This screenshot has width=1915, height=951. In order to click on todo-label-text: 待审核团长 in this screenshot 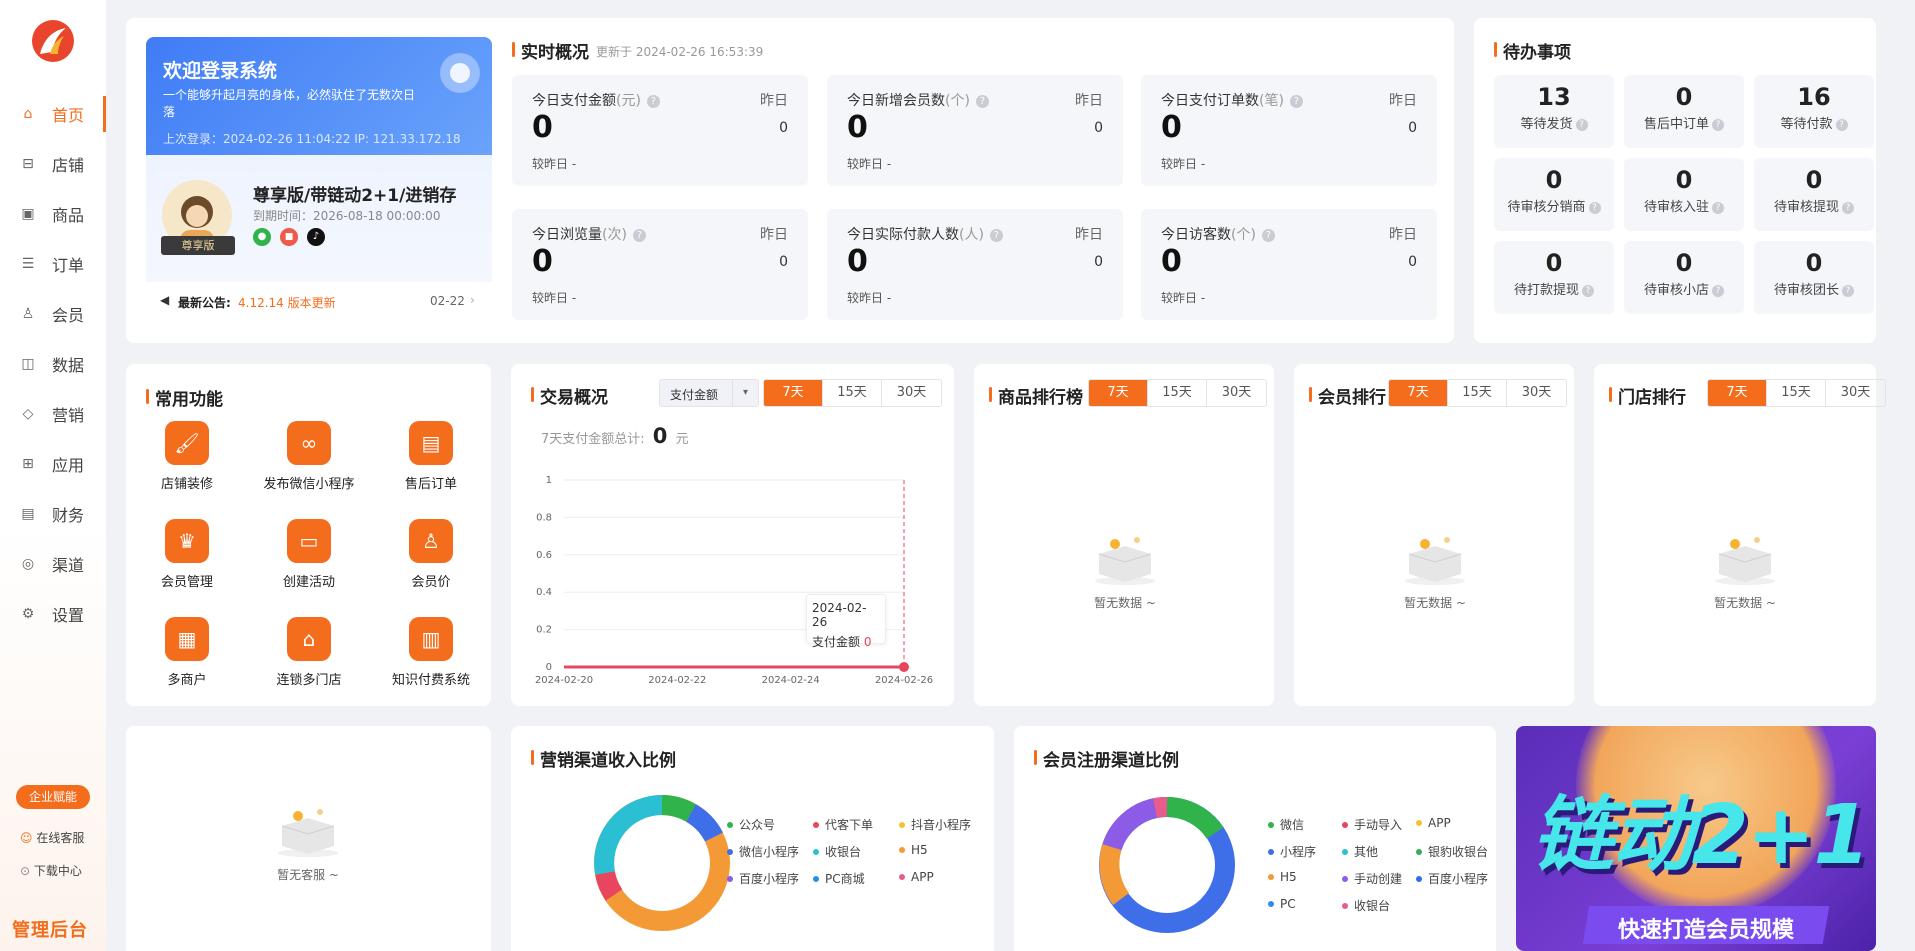, I will do `click(1806, 290)`.